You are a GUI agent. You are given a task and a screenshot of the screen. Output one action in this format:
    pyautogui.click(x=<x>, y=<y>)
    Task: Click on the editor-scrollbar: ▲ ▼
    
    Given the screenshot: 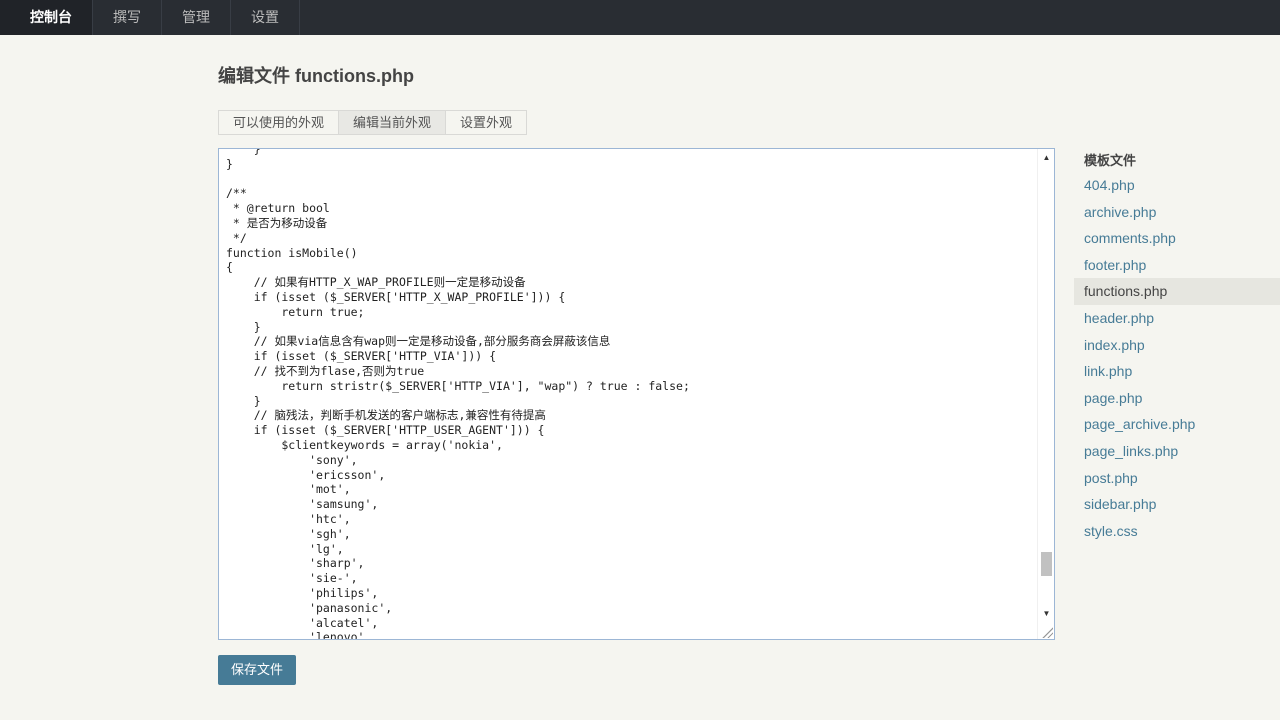 What is the action you would take?
    pyautogui.click(x=1045, y=394)
    